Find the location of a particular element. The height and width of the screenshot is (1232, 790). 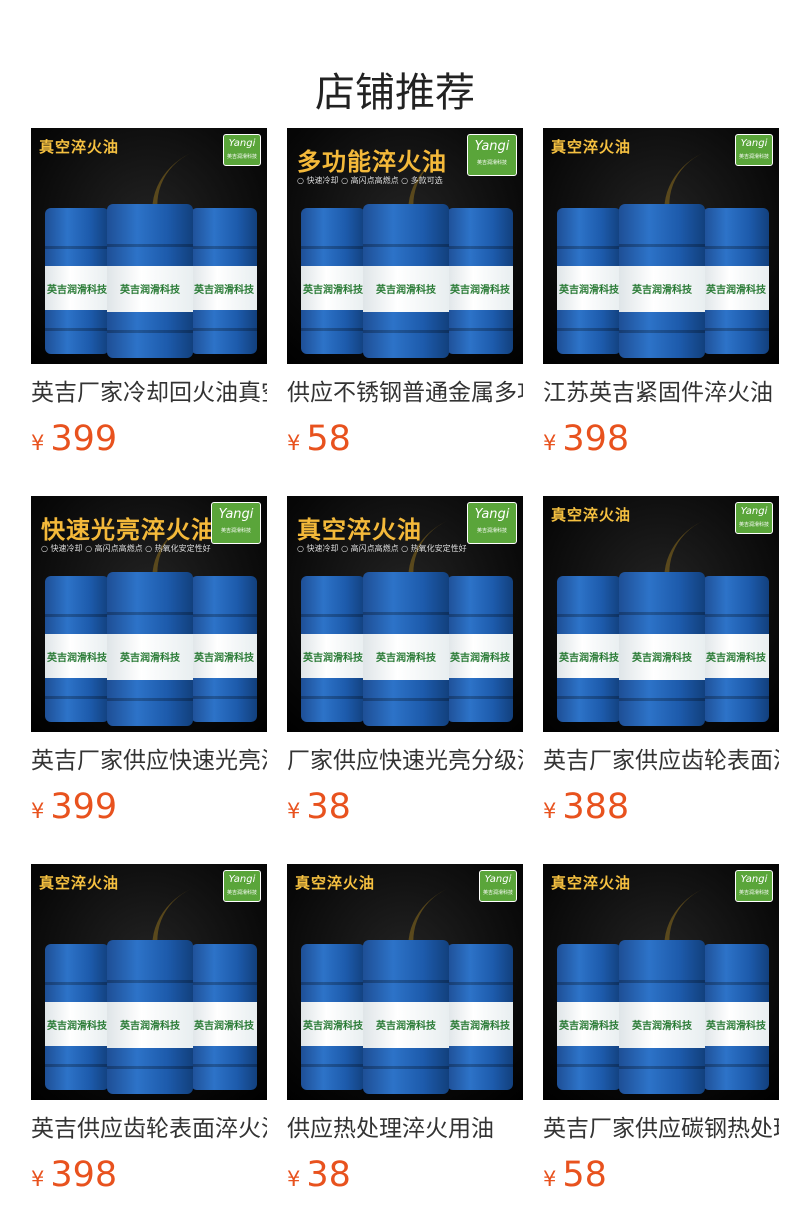

product-name: 英吉厂家供应齿轮表面淬火油 is located at coordinates (661, 761).